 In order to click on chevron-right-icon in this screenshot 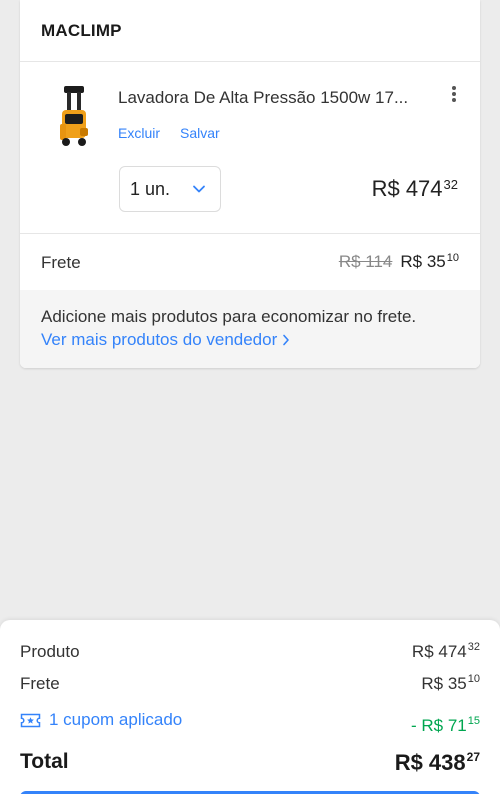, I will do `click(286, 340)`.